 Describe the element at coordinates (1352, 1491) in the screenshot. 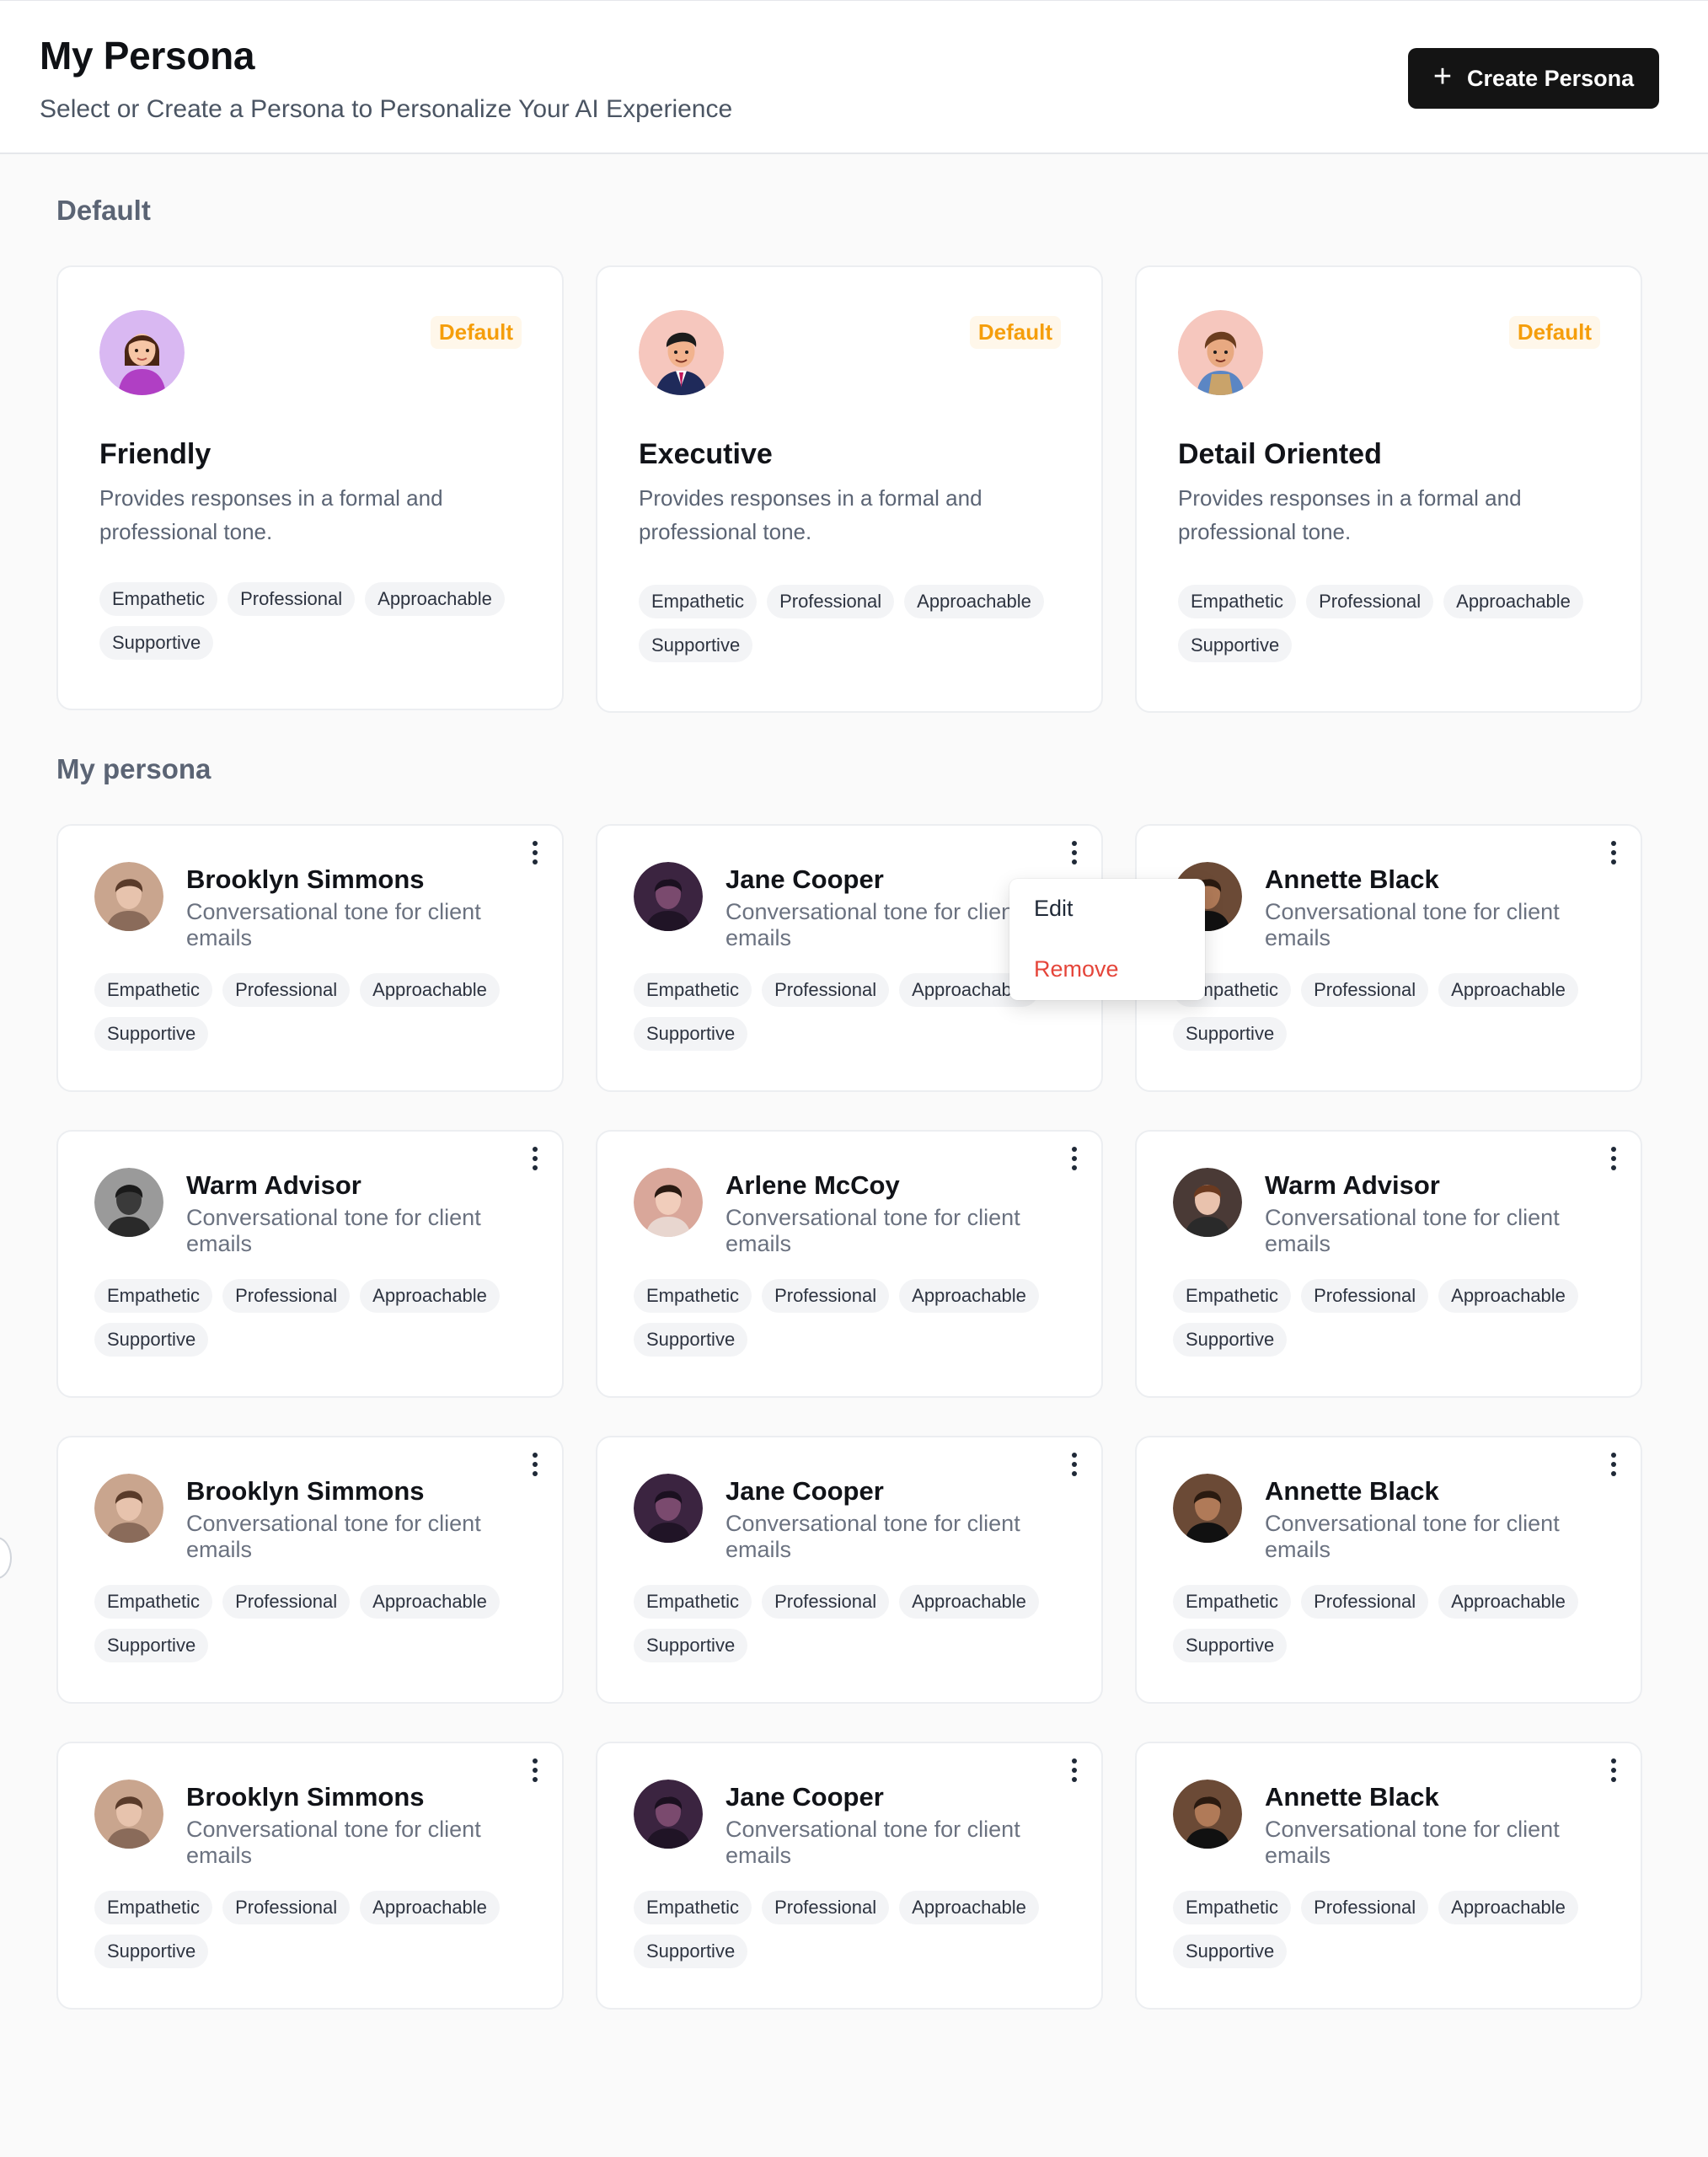

I see `persona-name: Annette Black` at that location.